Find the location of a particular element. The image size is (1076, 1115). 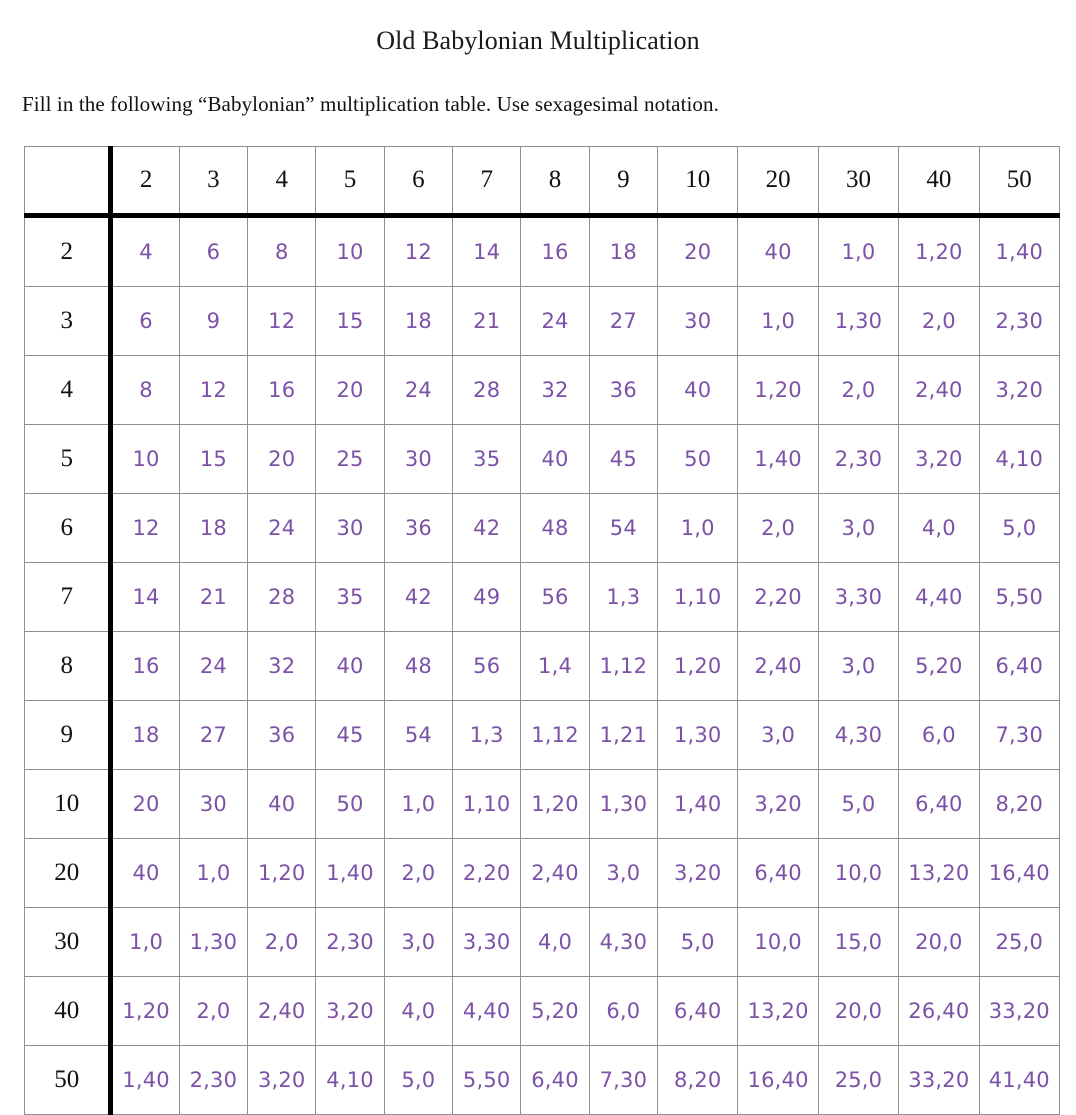

cell-9x2: 18 is located at coordinates (145, 735).